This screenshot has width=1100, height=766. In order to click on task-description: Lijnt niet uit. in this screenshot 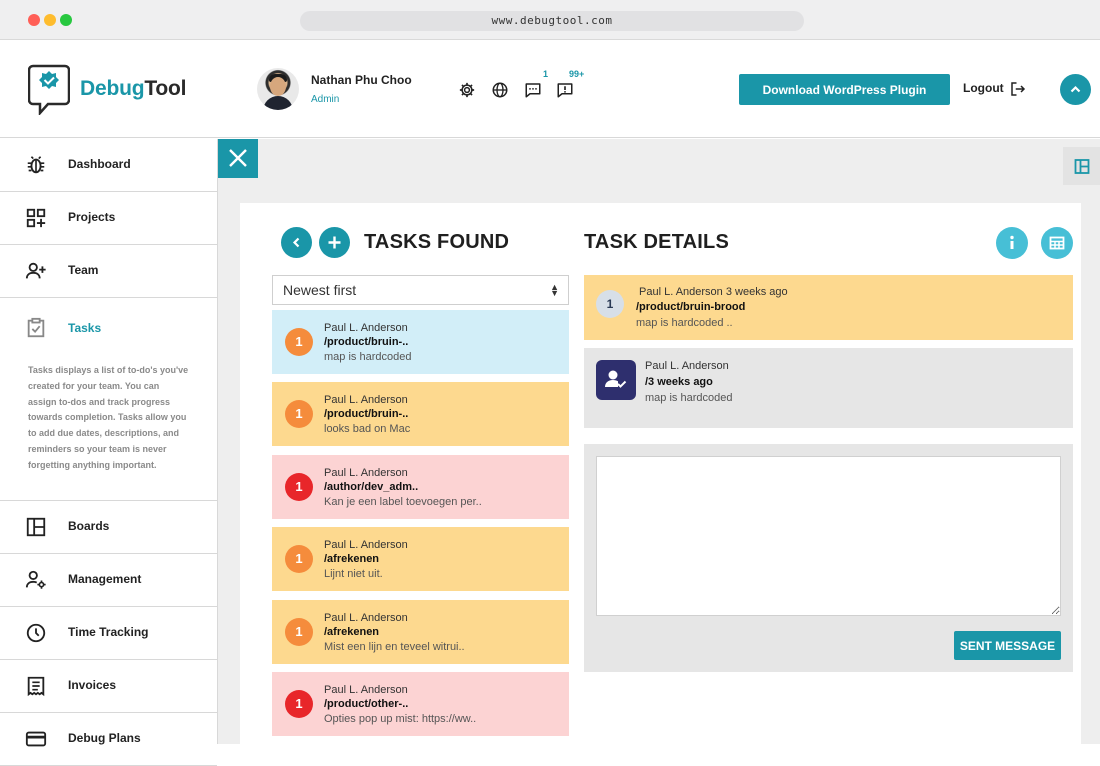, I will do `click(353, 574)`.